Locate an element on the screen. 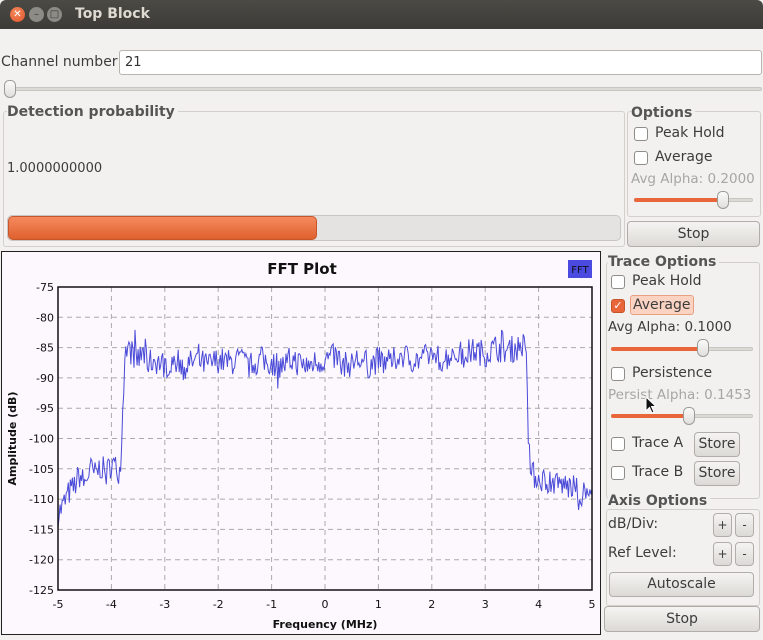 The height and width of the screenshot is (640, 763). channel-number-label: Channel number: is located at coordinates (62, 62).